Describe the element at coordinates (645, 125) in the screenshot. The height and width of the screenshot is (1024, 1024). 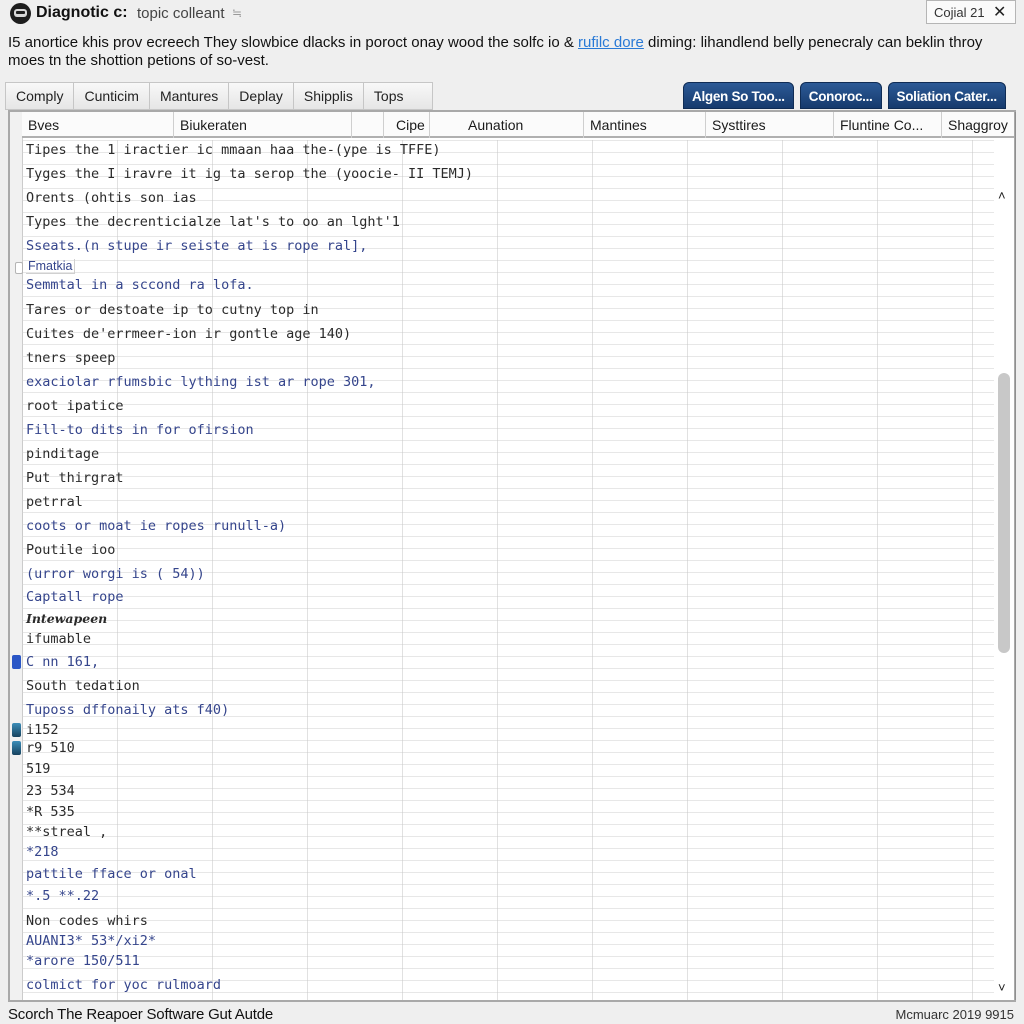
I see `column-header: Mantines` at that location.